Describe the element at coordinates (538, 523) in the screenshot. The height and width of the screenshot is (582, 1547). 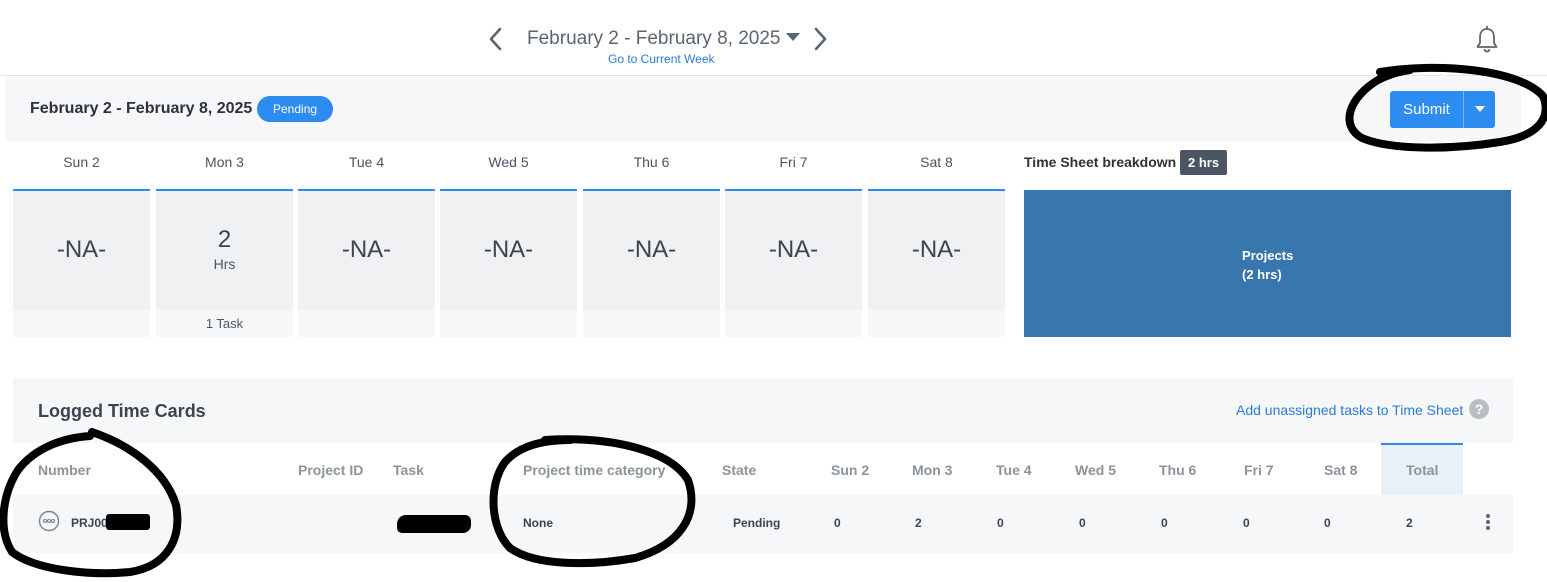
I see `row-project-time-category: None` at that location.